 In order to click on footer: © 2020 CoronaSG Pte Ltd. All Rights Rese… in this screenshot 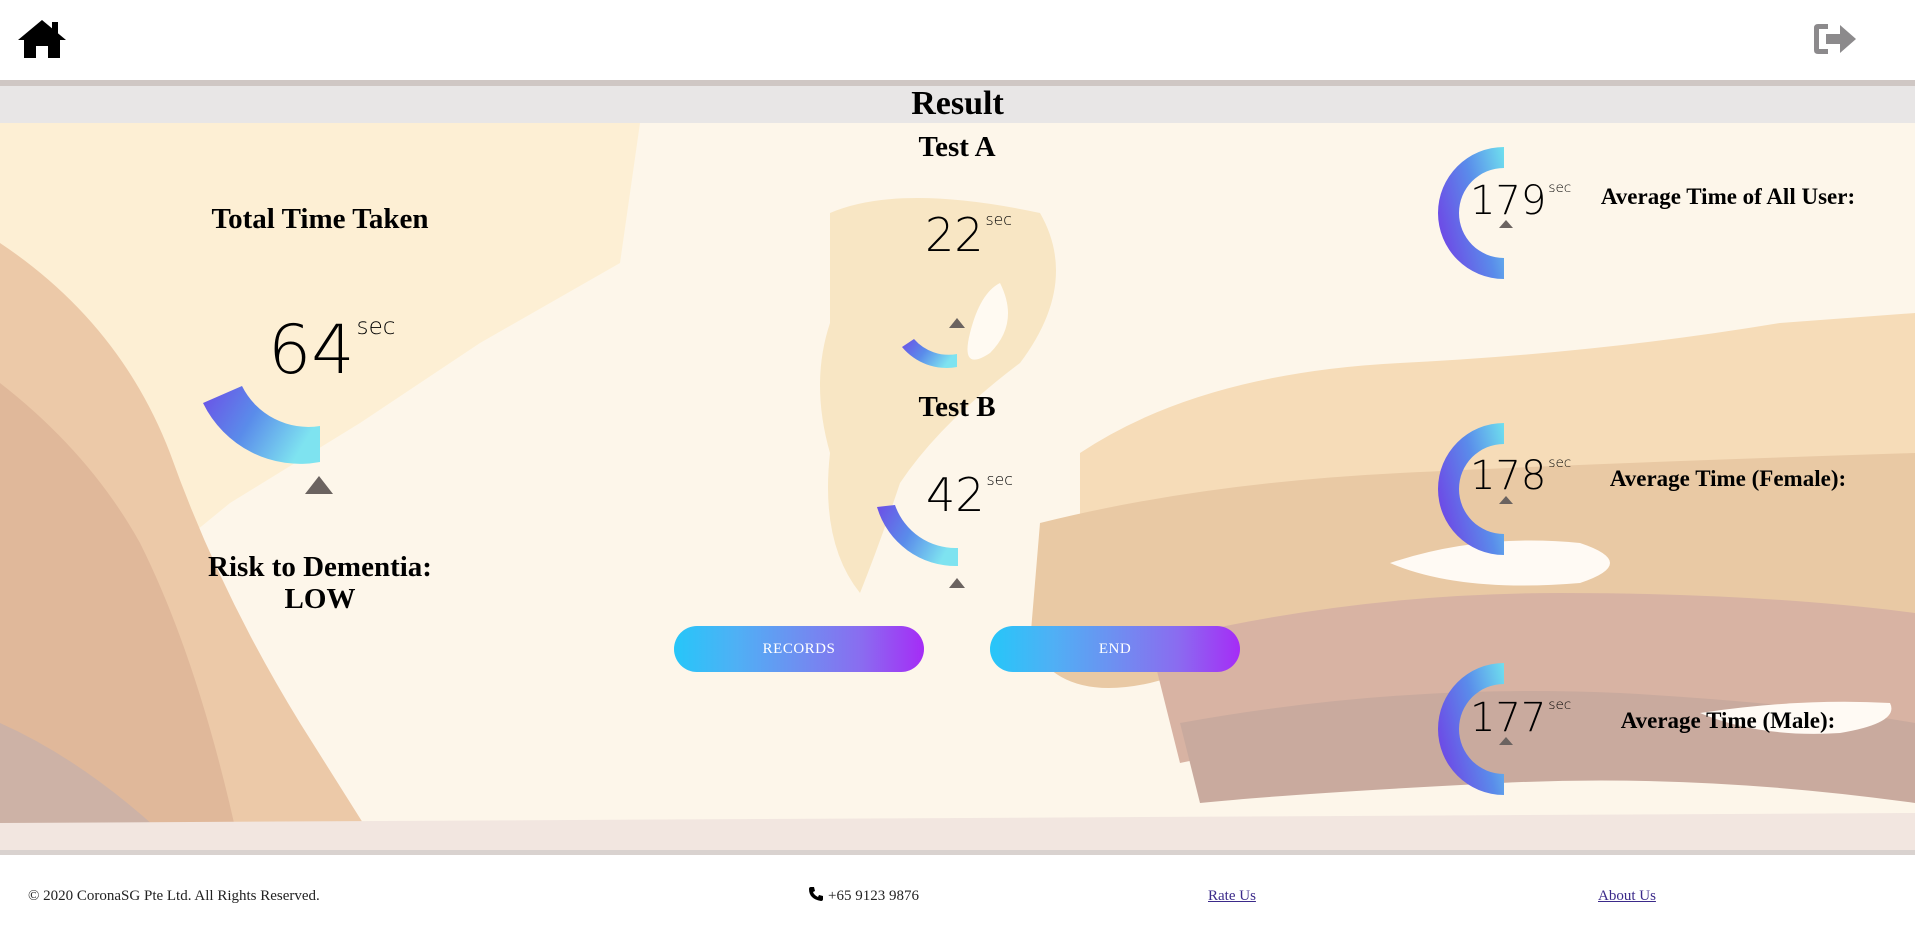, I will do `click(957, 893)`.